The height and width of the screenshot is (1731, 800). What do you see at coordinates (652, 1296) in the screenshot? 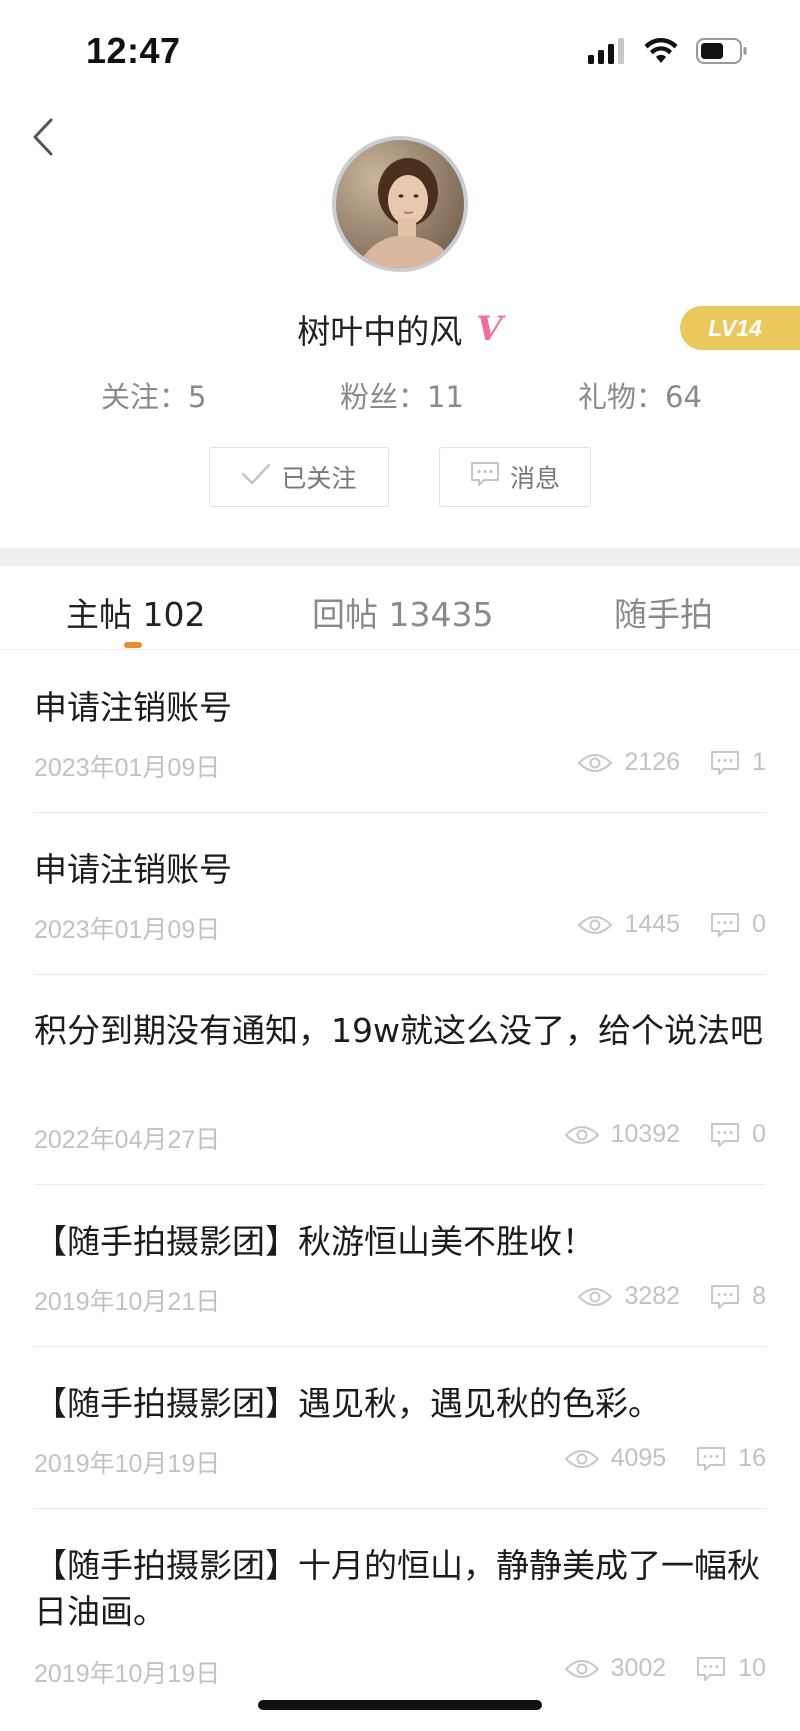
I see `view-count: 3282` at bounding box center [652, 1296].